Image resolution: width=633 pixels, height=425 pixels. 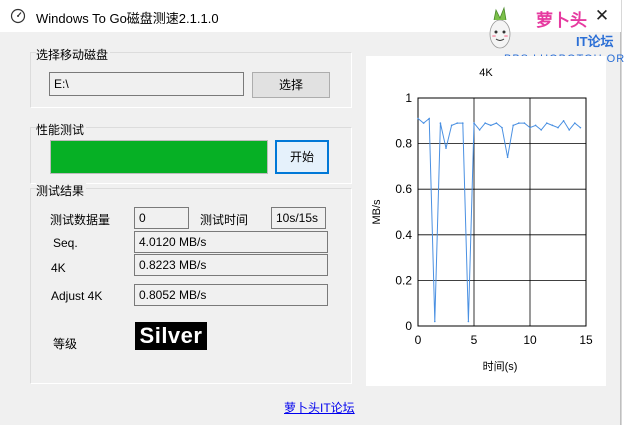 I want to click on x-tick-label: 10, so click(x=530, y=340).